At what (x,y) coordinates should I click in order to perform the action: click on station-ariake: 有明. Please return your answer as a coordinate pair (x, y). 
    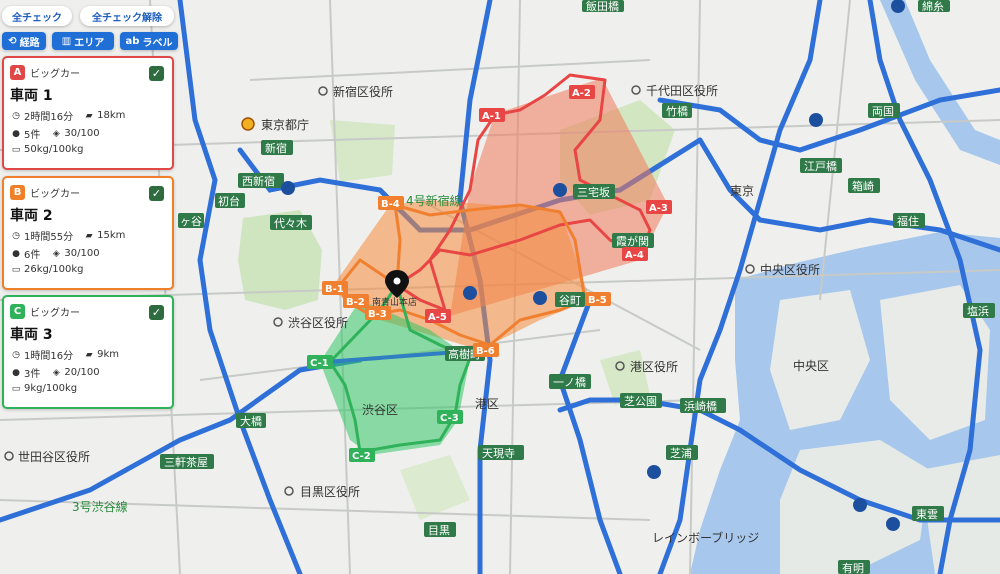
    Looking at the image, I should click on (853, 567).